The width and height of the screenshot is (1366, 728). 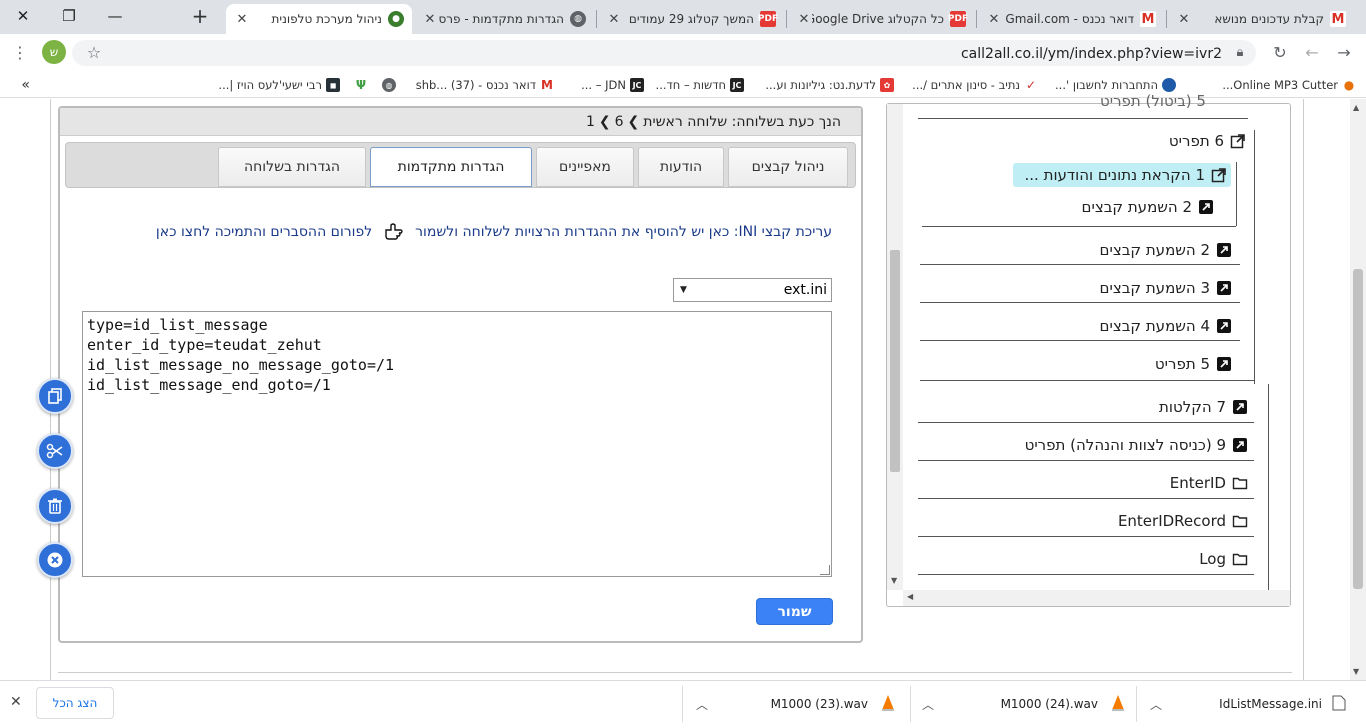 I want to click on browser-tab: M דואר נכנס - Gmail.com ✕, so click(x=1071, y=19).